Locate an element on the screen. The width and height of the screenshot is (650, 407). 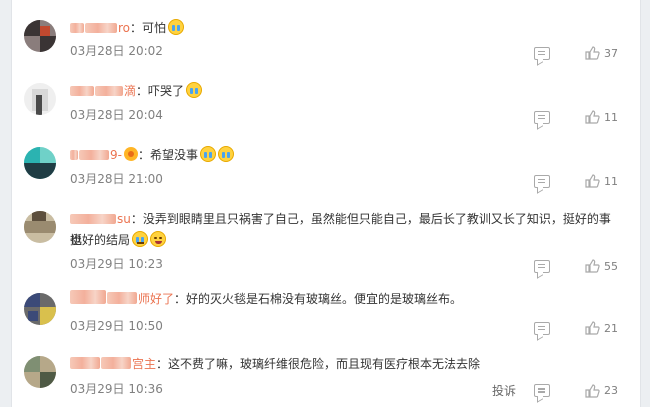
like-button: 23 is located at coordinates (602, 391).